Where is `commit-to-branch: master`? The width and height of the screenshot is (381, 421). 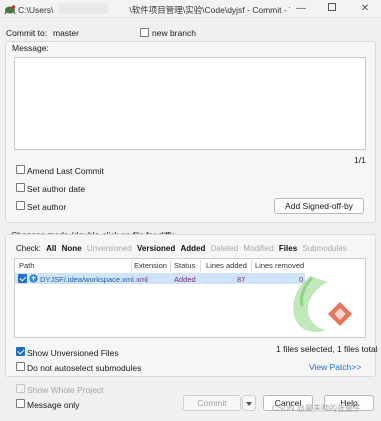
commit-to-branch: master is located at coordinates (66, 33).